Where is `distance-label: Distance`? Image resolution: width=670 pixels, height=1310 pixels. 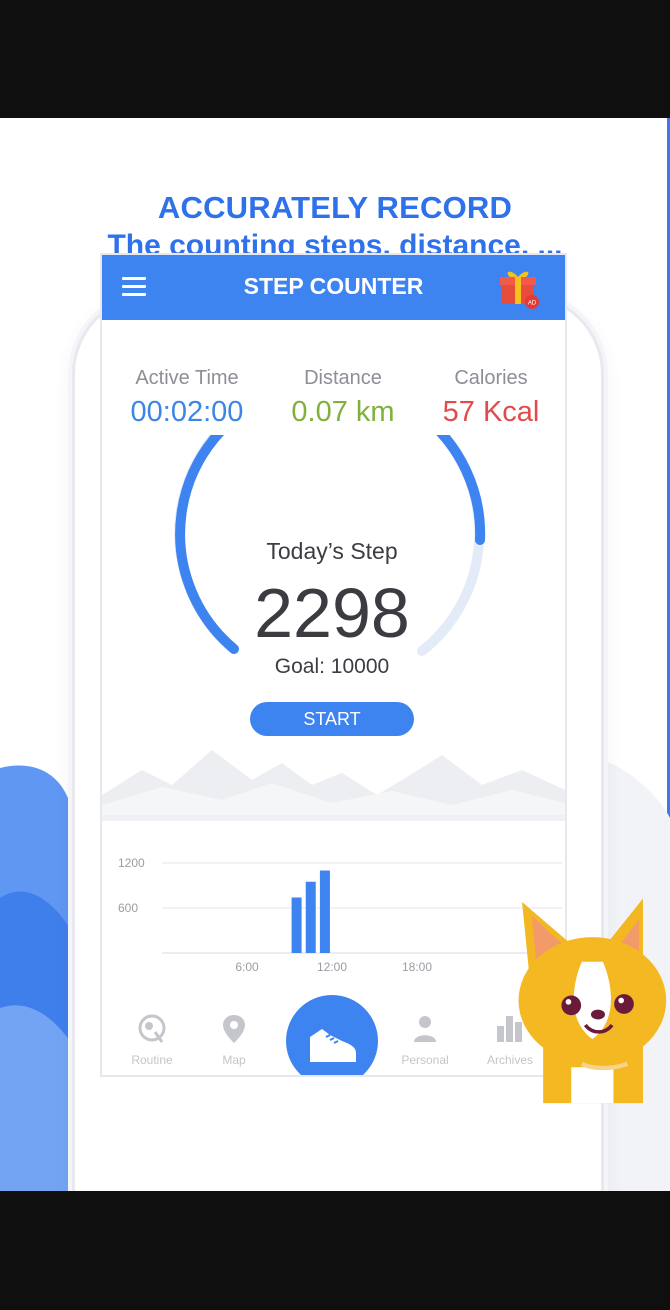
distance-label: Distance is located at coordinates (343, 378).